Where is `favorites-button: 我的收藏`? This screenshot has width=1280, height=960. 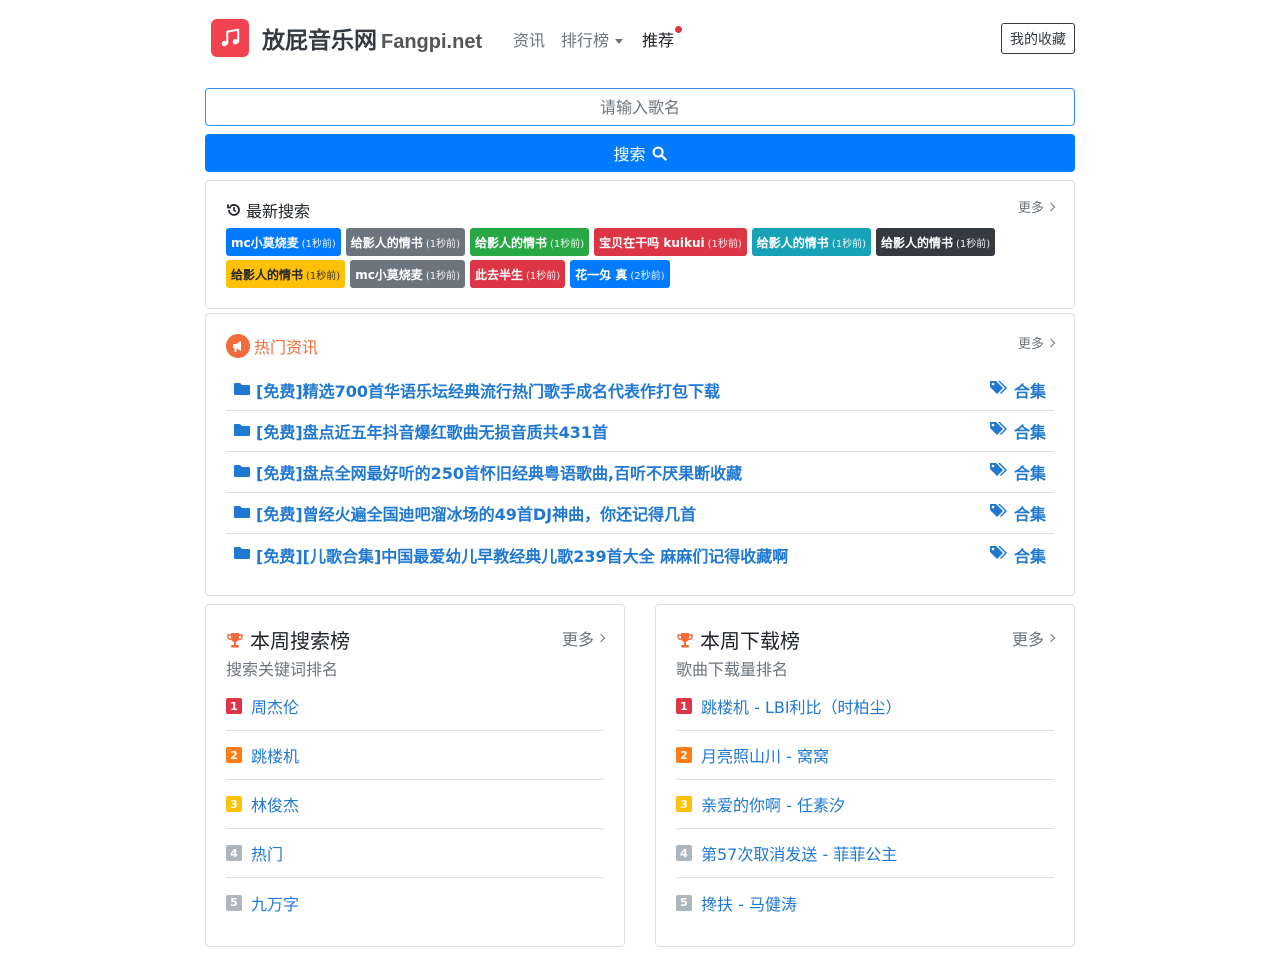 favorites-button: 我的收藏 is located at coordinates (1038, 38).